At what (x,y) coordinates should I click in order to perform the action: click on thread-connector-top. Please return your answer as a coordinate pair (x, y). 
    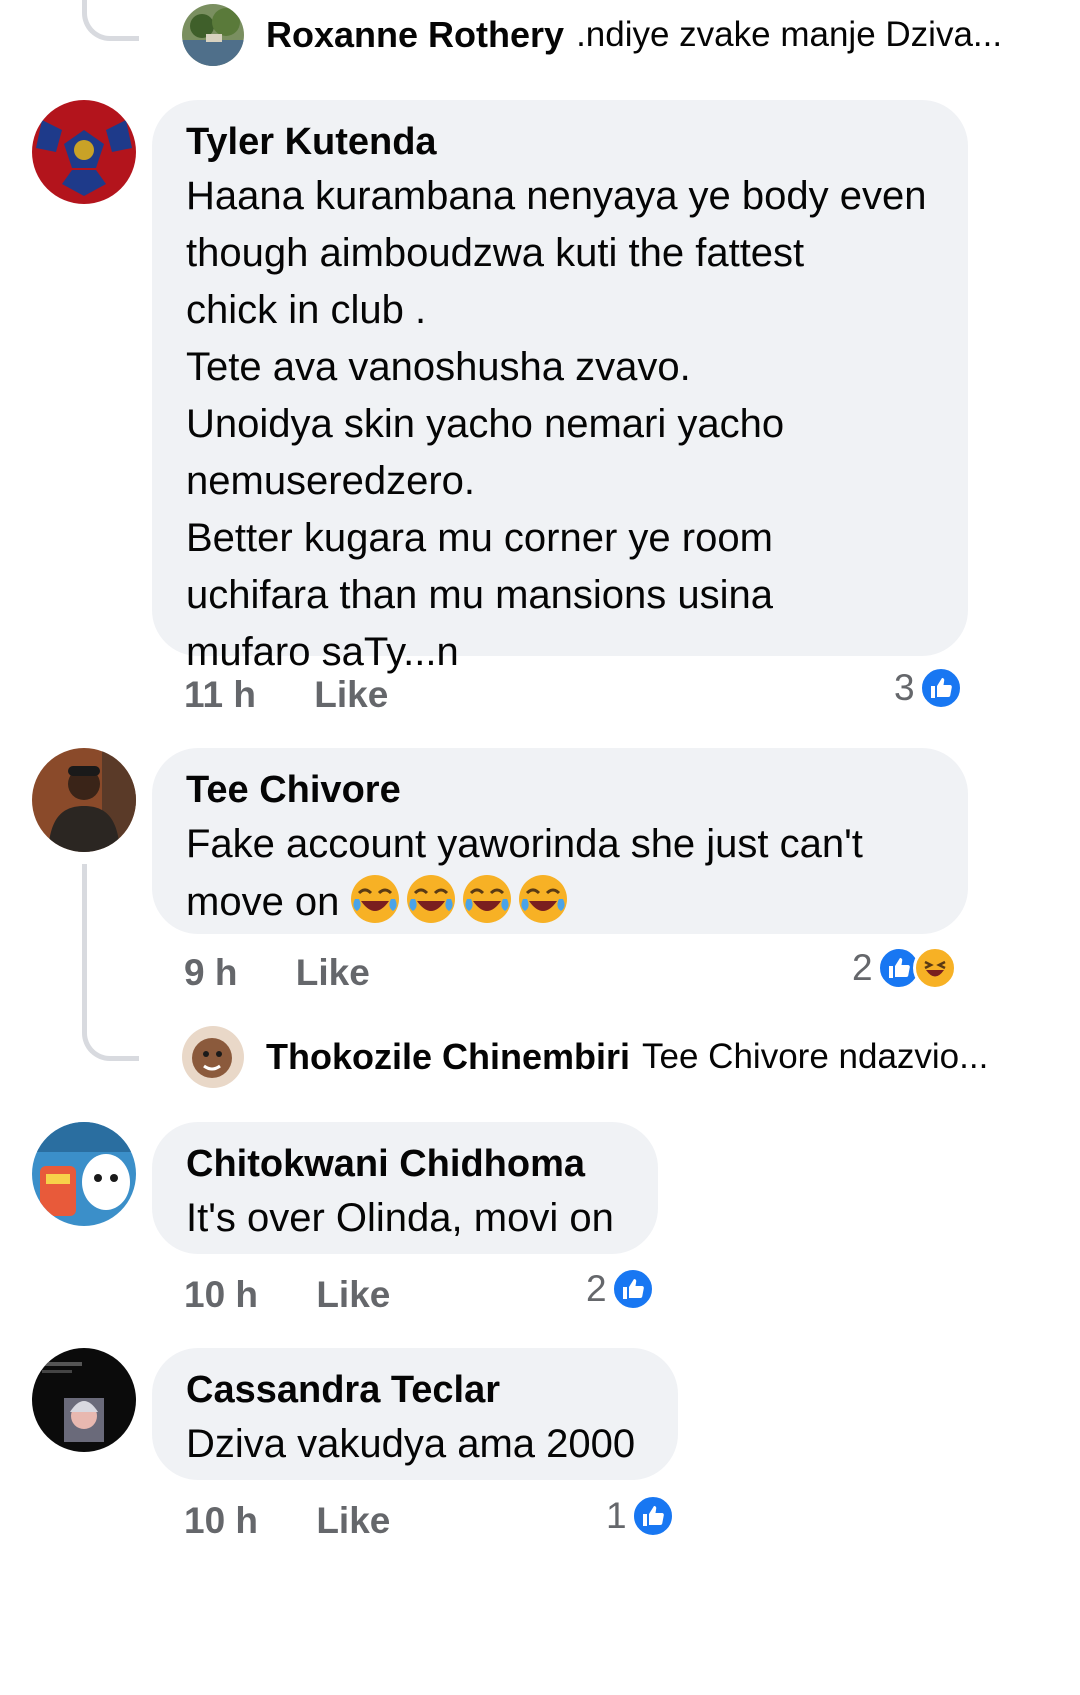
    Looking at the image, I should click on (110, 20).